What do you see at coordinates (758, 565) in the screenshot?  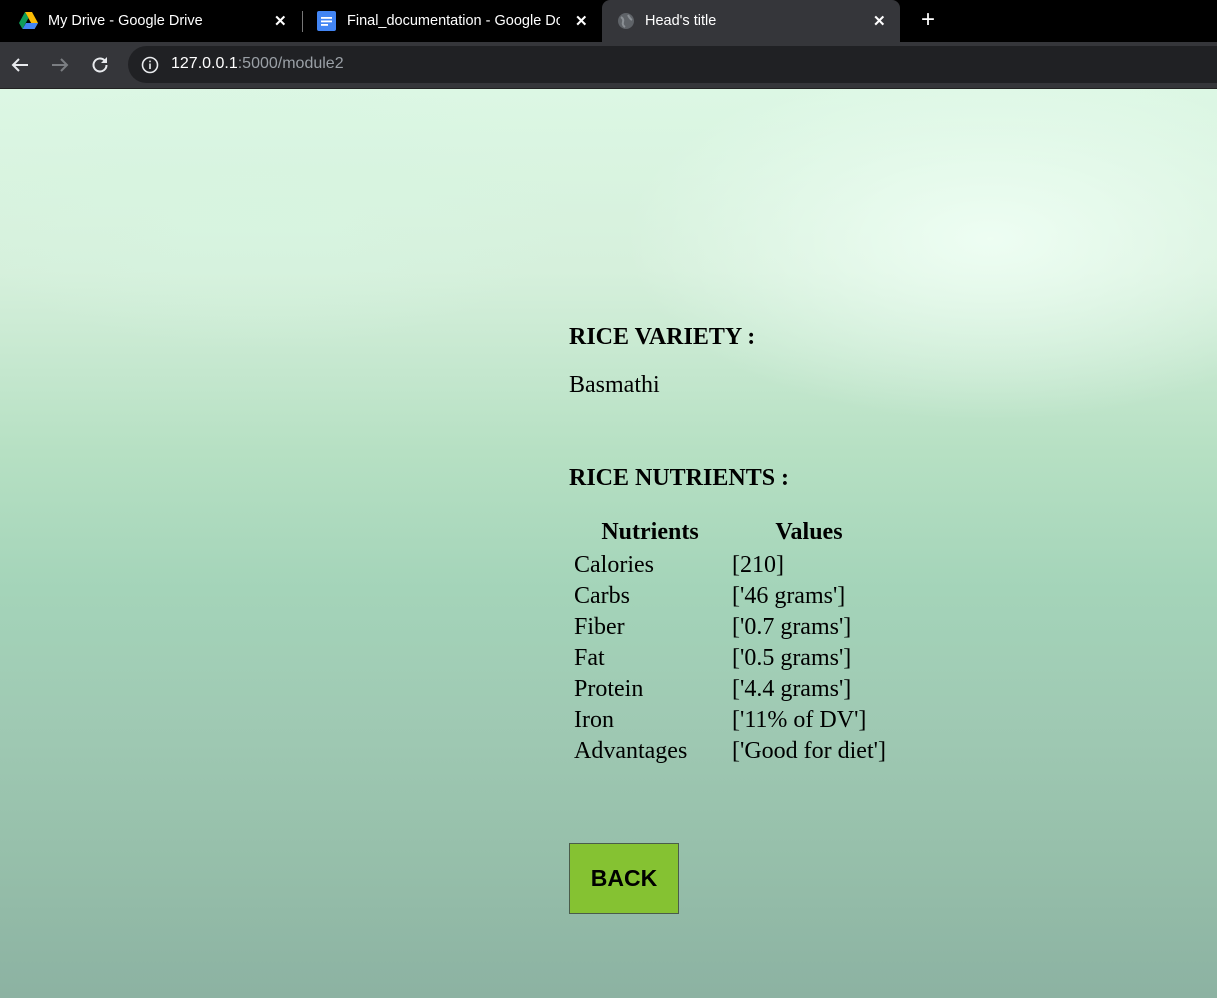 I see `nutrient-value: [210]` at bounding box center [758, 565].